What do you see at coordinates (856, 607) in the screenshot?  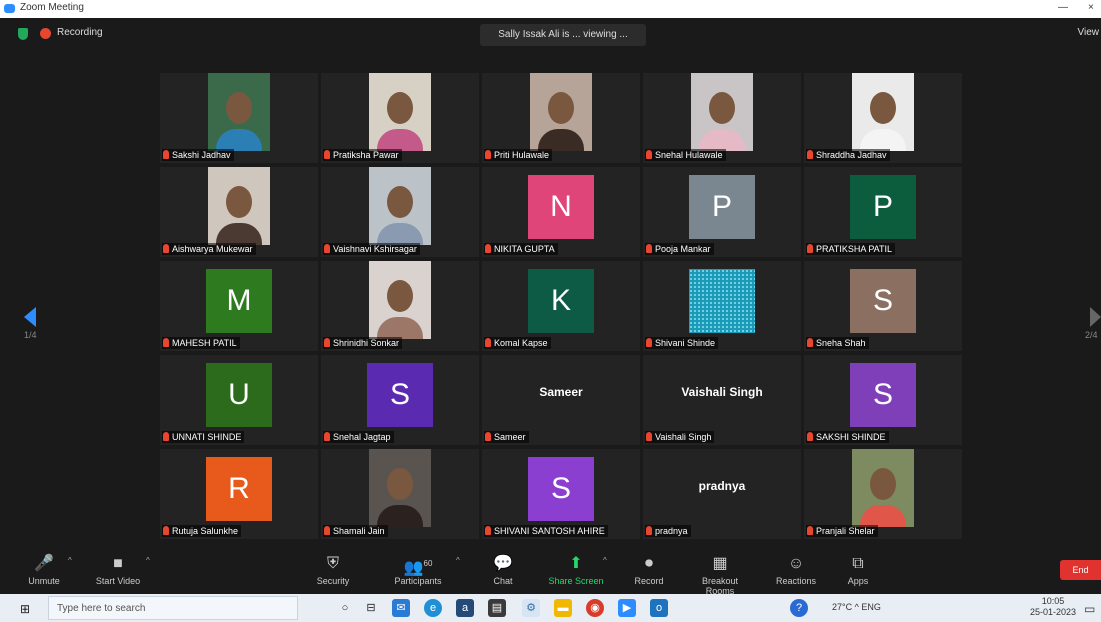 I see `system-tray-text: 27°C ^ ENG` at bounding box center [856, 607].